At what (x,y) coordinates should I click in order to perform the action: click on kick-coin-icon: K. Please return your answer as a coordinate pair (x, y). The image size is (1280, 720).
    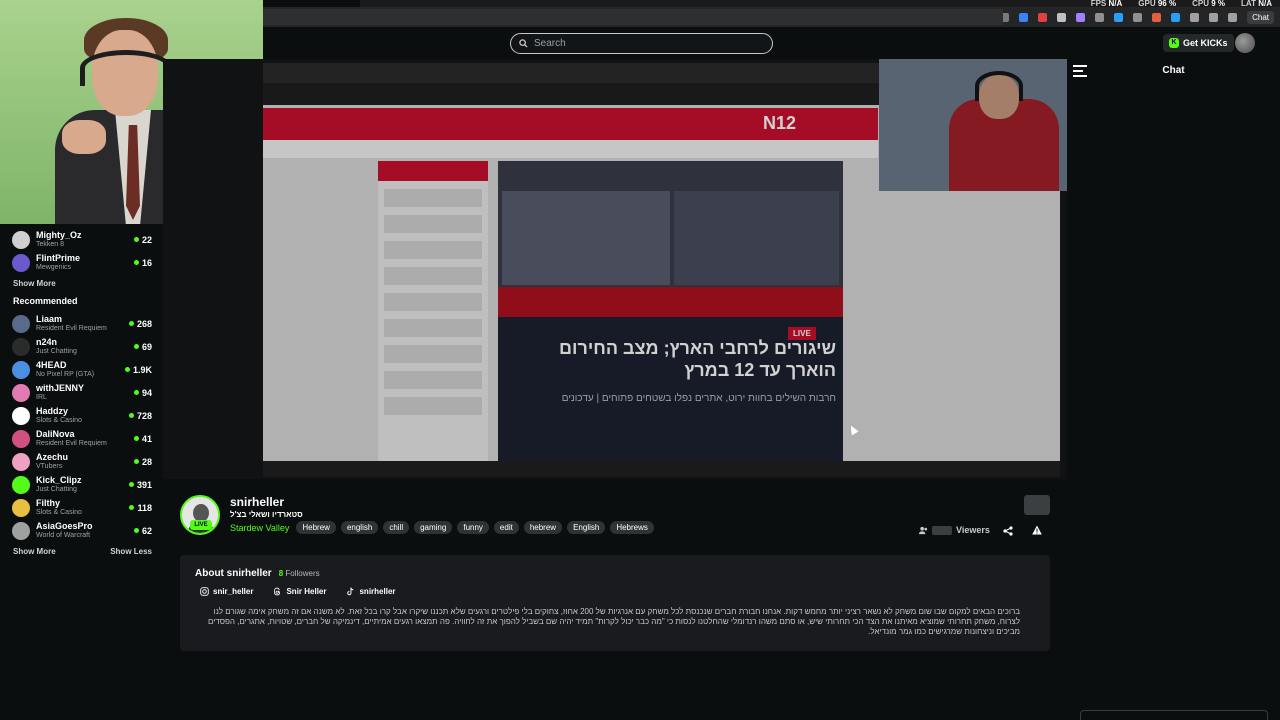
    Looking at the image, I should click on (1174, 43).